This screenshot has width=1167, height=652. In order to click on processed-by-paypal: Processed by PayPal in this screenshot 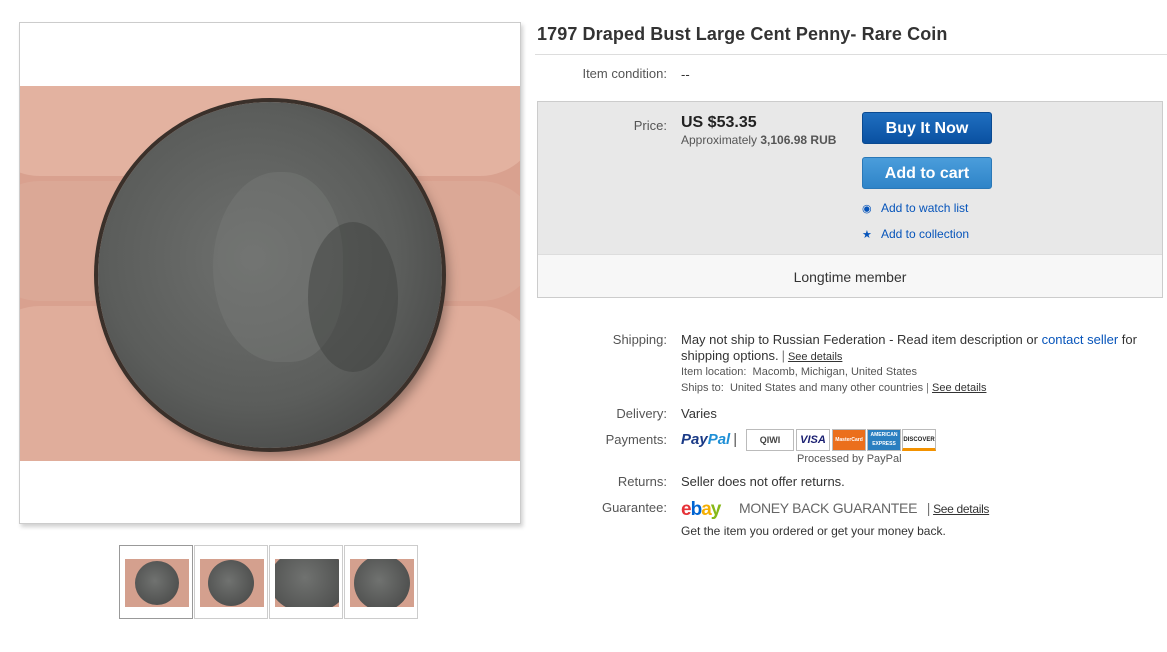, I will do `click(849, 459)`.